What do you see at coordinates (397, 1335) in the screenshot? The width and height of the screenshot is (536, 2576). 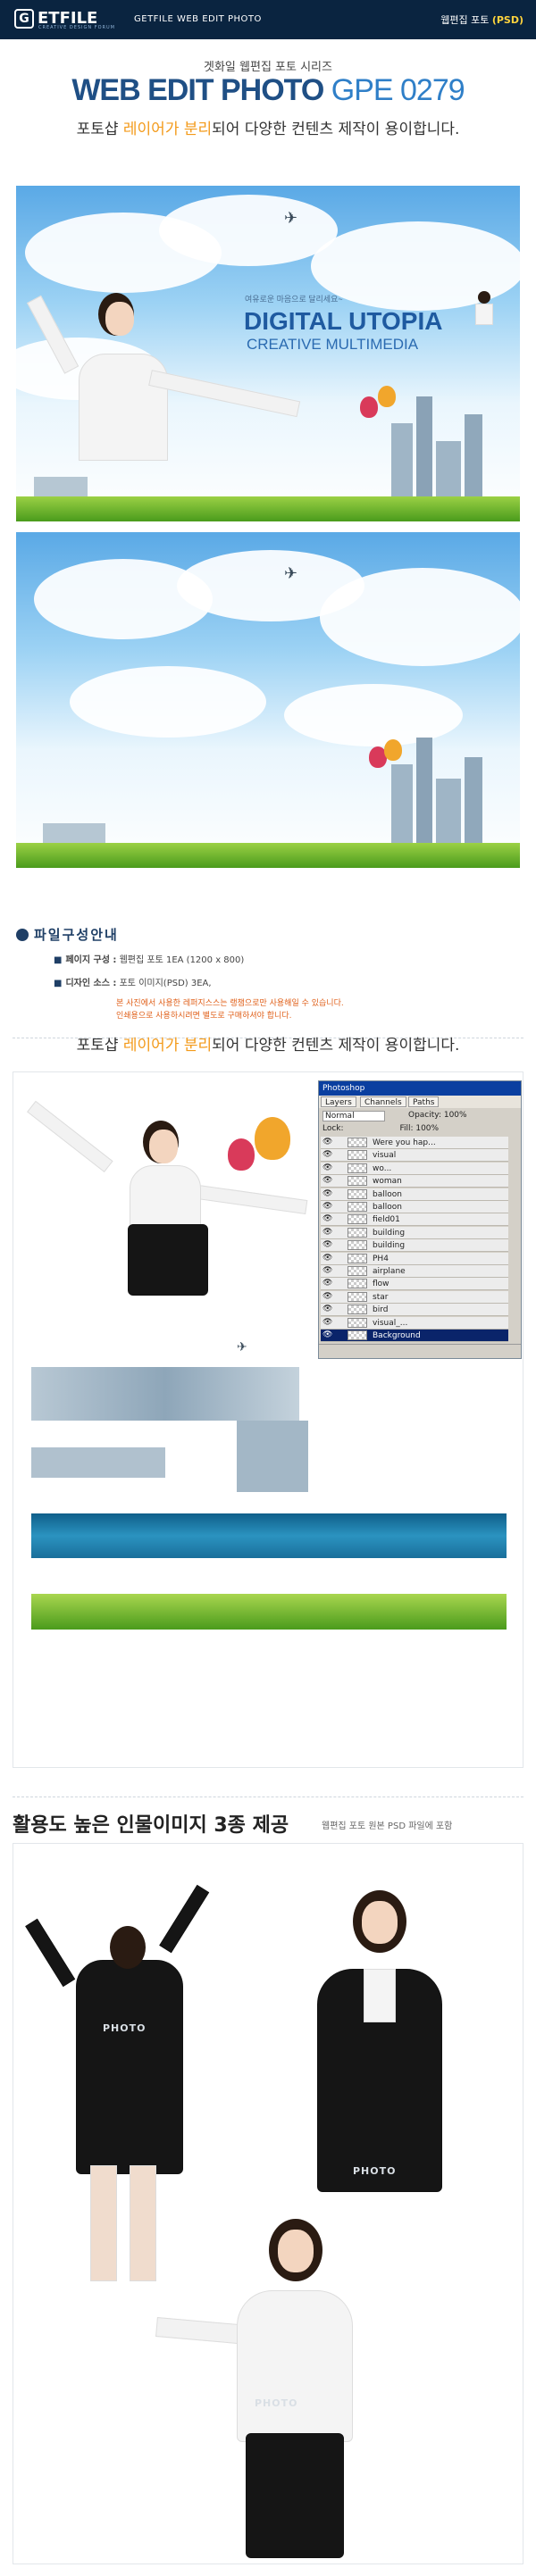 I see `layer-name: Background` at bounding box center [397, 1335].